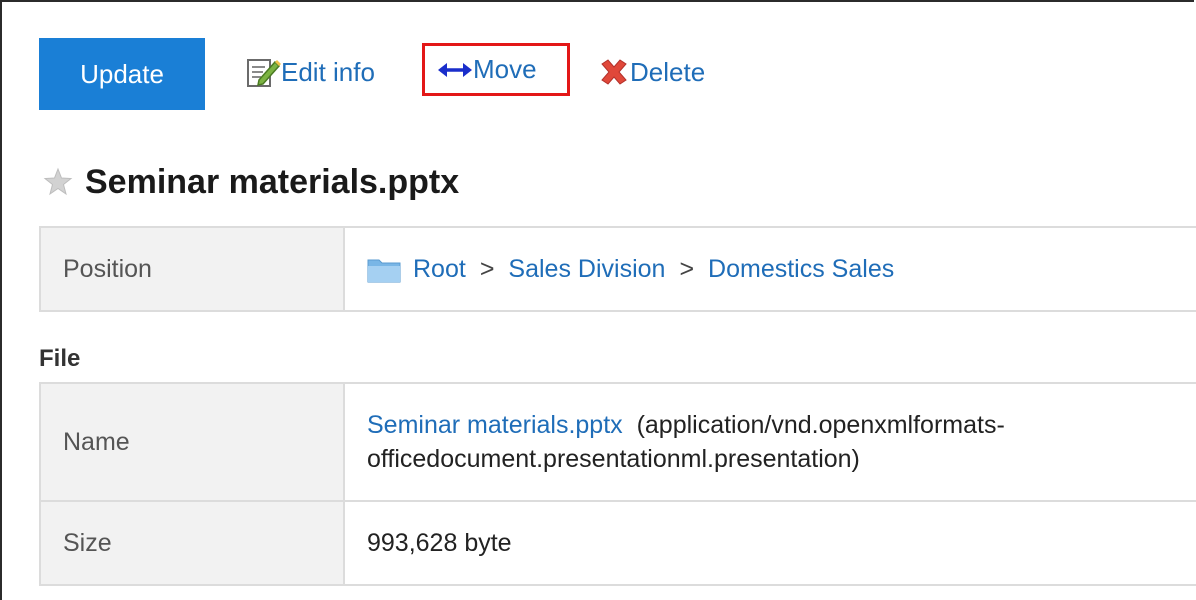  Describe the element at coordinates (272, 181) in the screenshot. I see `page-title: Seminar materials.pptx` at that location.